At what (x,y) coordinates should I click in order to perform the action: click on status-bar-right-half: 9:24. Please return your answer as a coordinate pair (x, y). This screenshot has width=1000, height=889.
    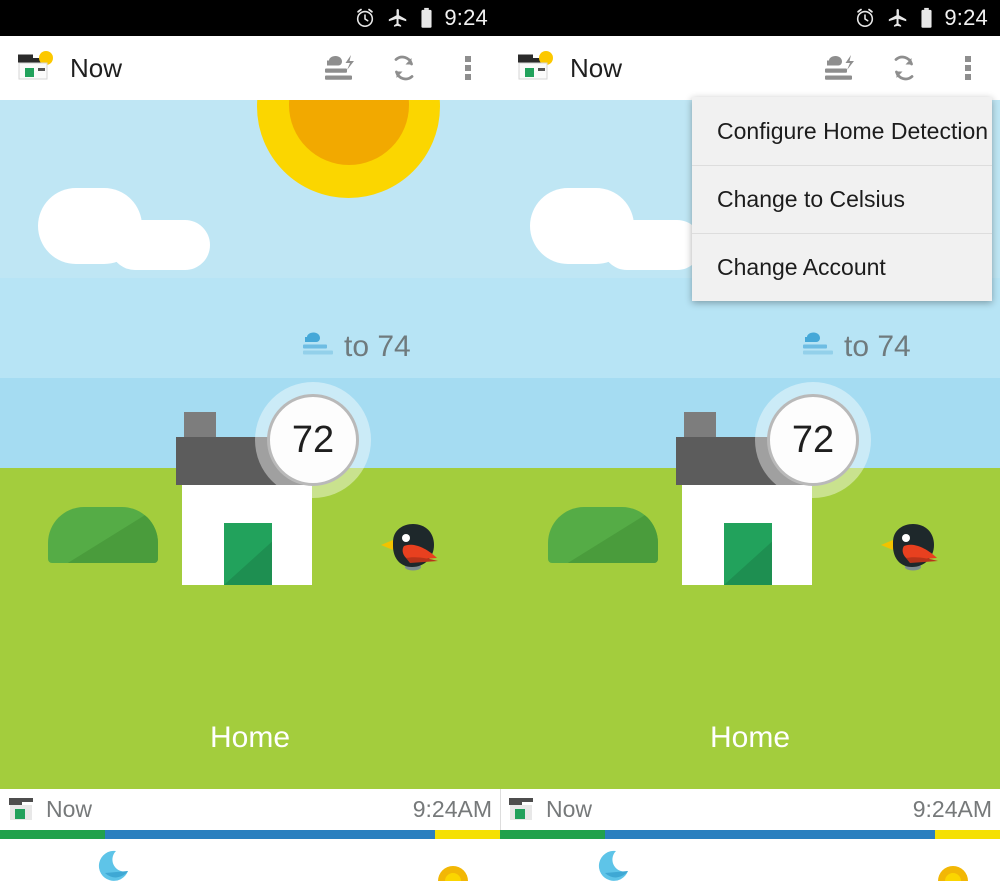
    Looking at the image, I should click on (750, 18).